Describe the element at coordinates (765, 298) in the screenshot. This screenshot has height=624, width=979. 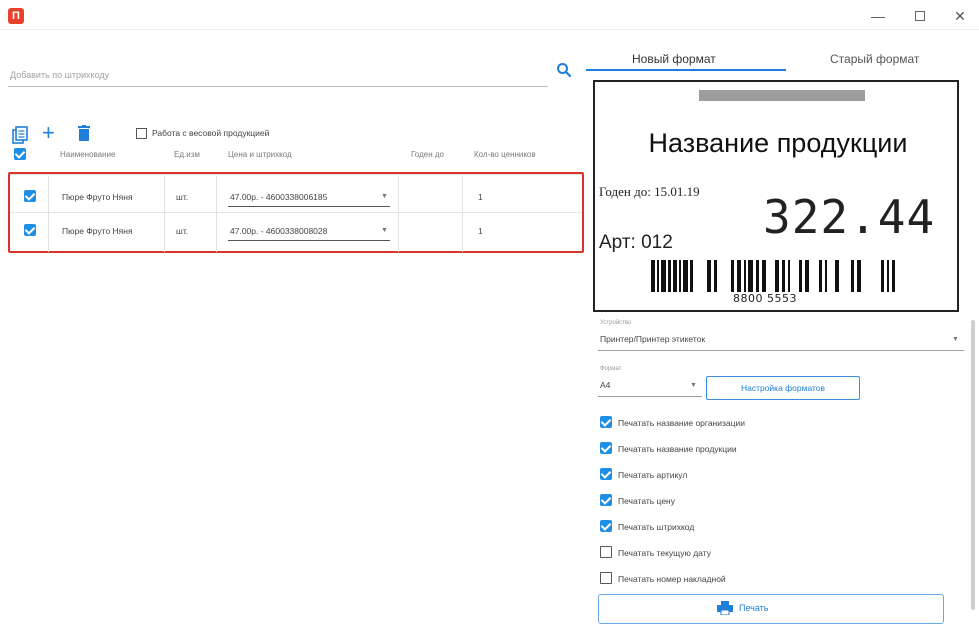
I see `preview-barcode-number: 8800 5553` at that location.